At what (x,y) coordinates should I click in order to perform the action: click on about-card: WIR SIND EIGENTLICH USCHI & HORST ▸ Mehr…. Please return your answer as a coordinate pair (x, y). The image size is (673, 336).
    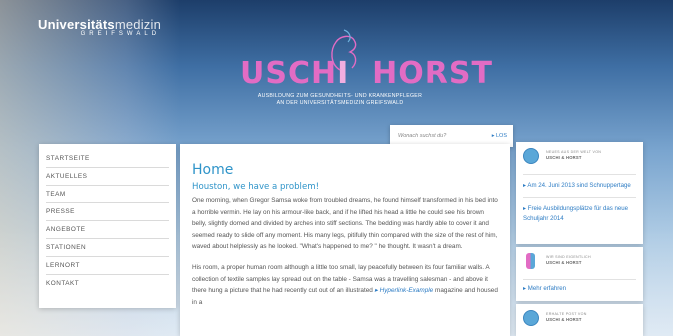
    Looking at the image, I should click on (579, 274).